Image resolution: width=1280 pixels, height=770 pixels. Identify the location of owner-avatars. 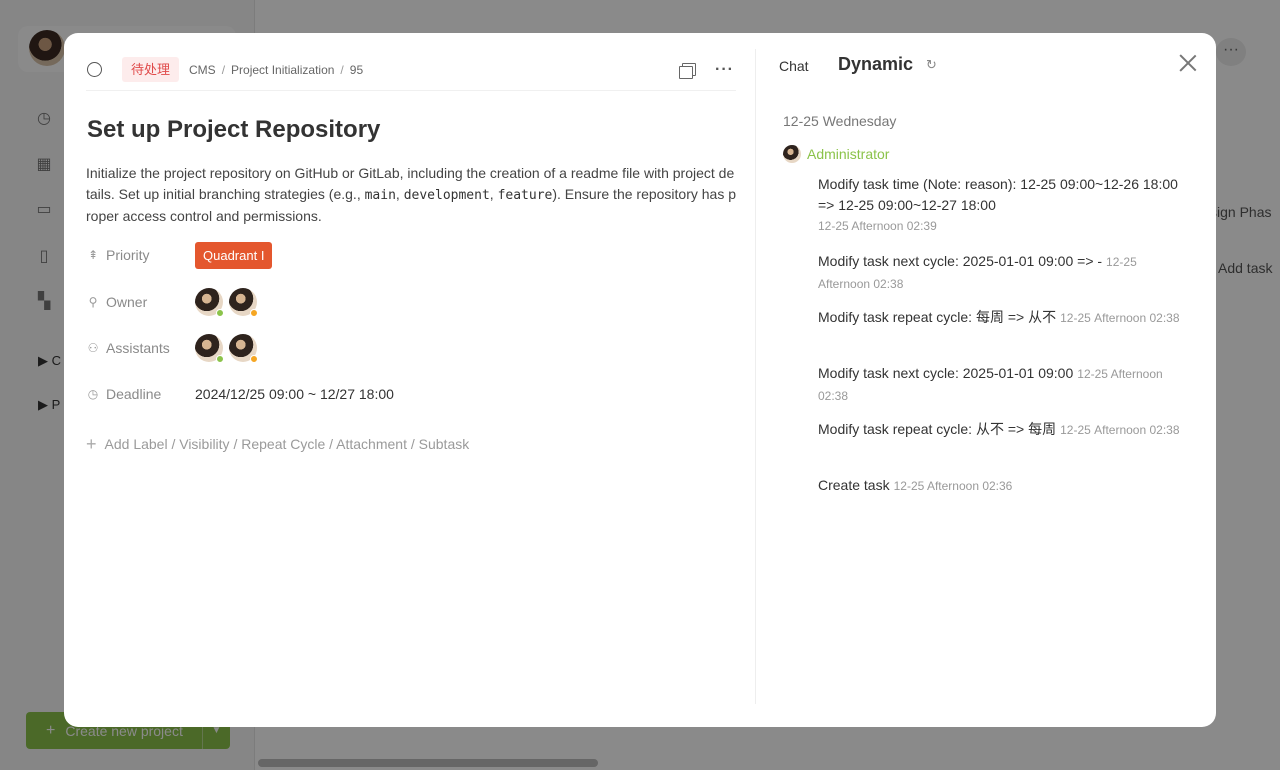
(226, 302).